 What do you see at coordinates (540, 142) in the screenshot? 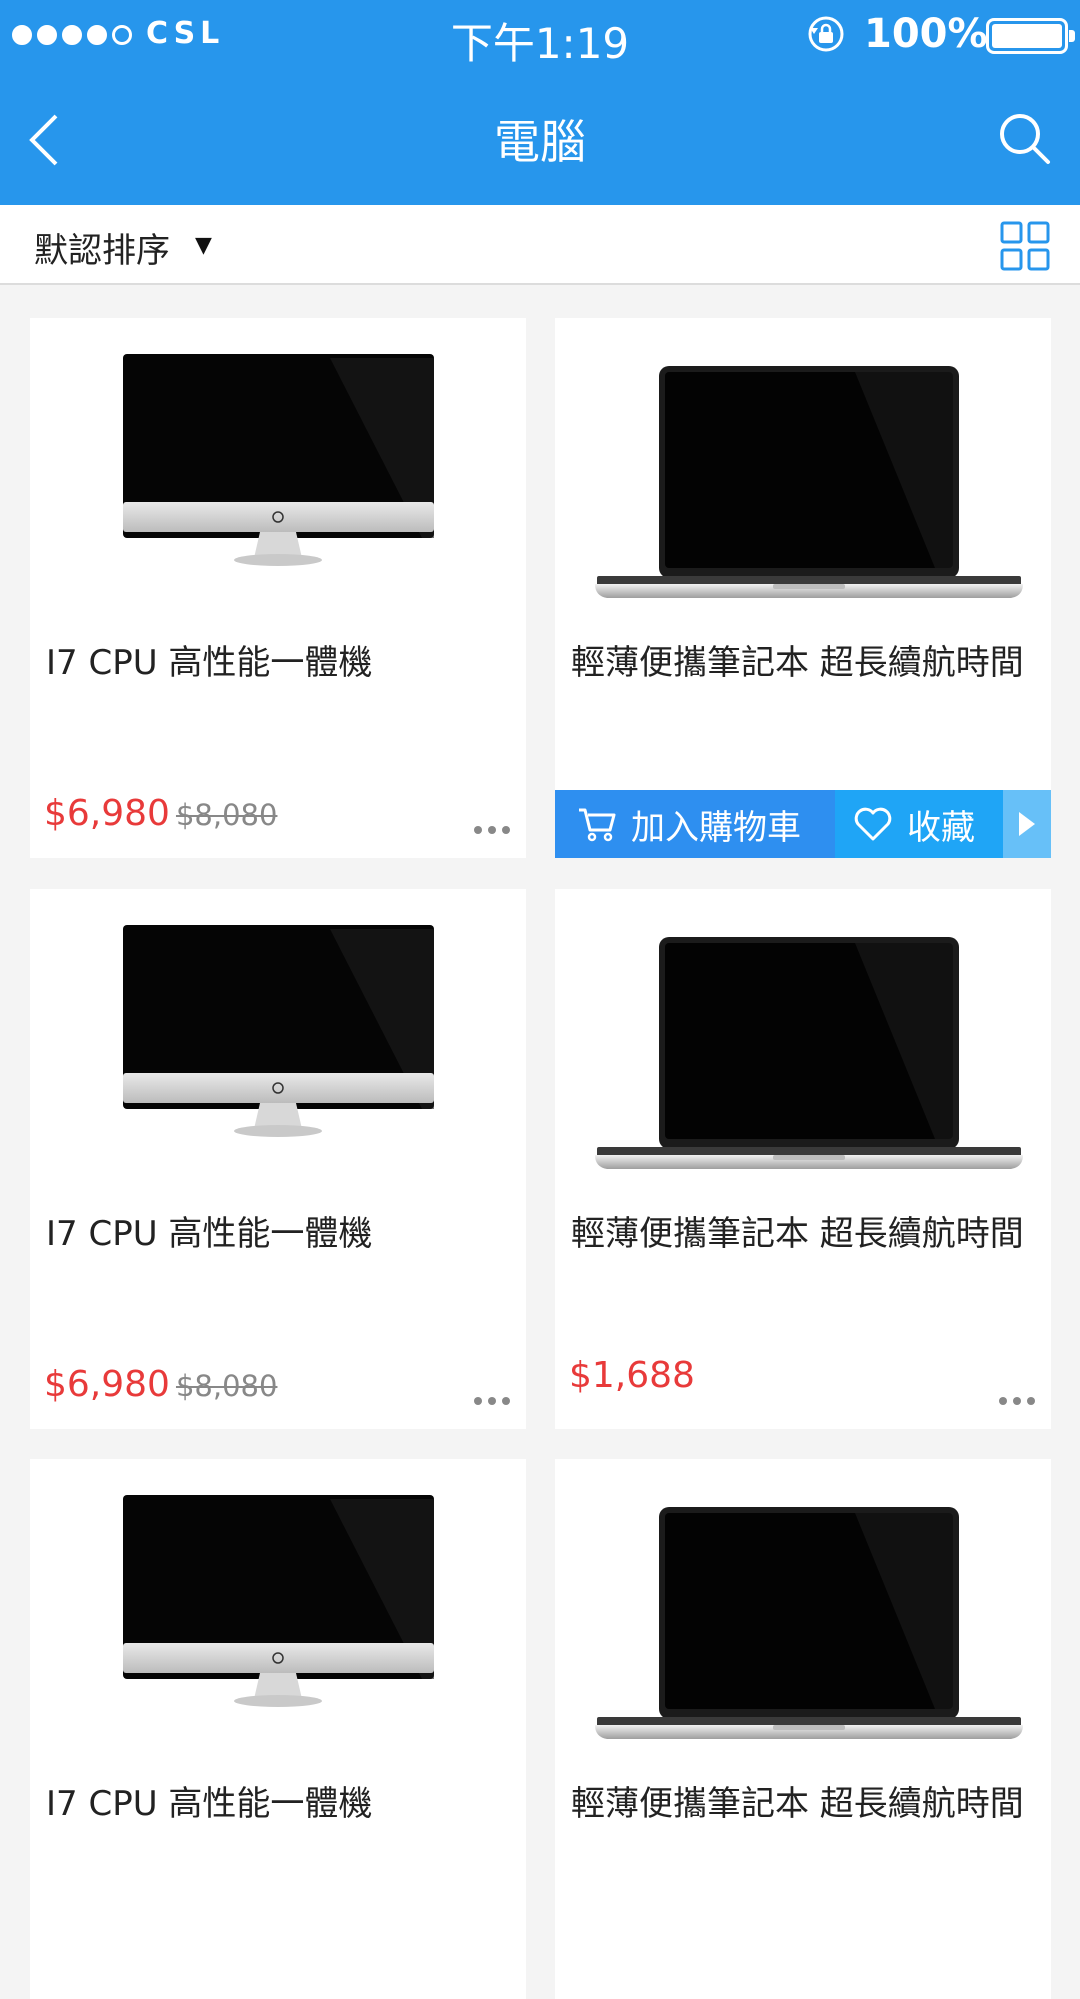
I see `page-title: 電腦` at bounding box center [540, 142].